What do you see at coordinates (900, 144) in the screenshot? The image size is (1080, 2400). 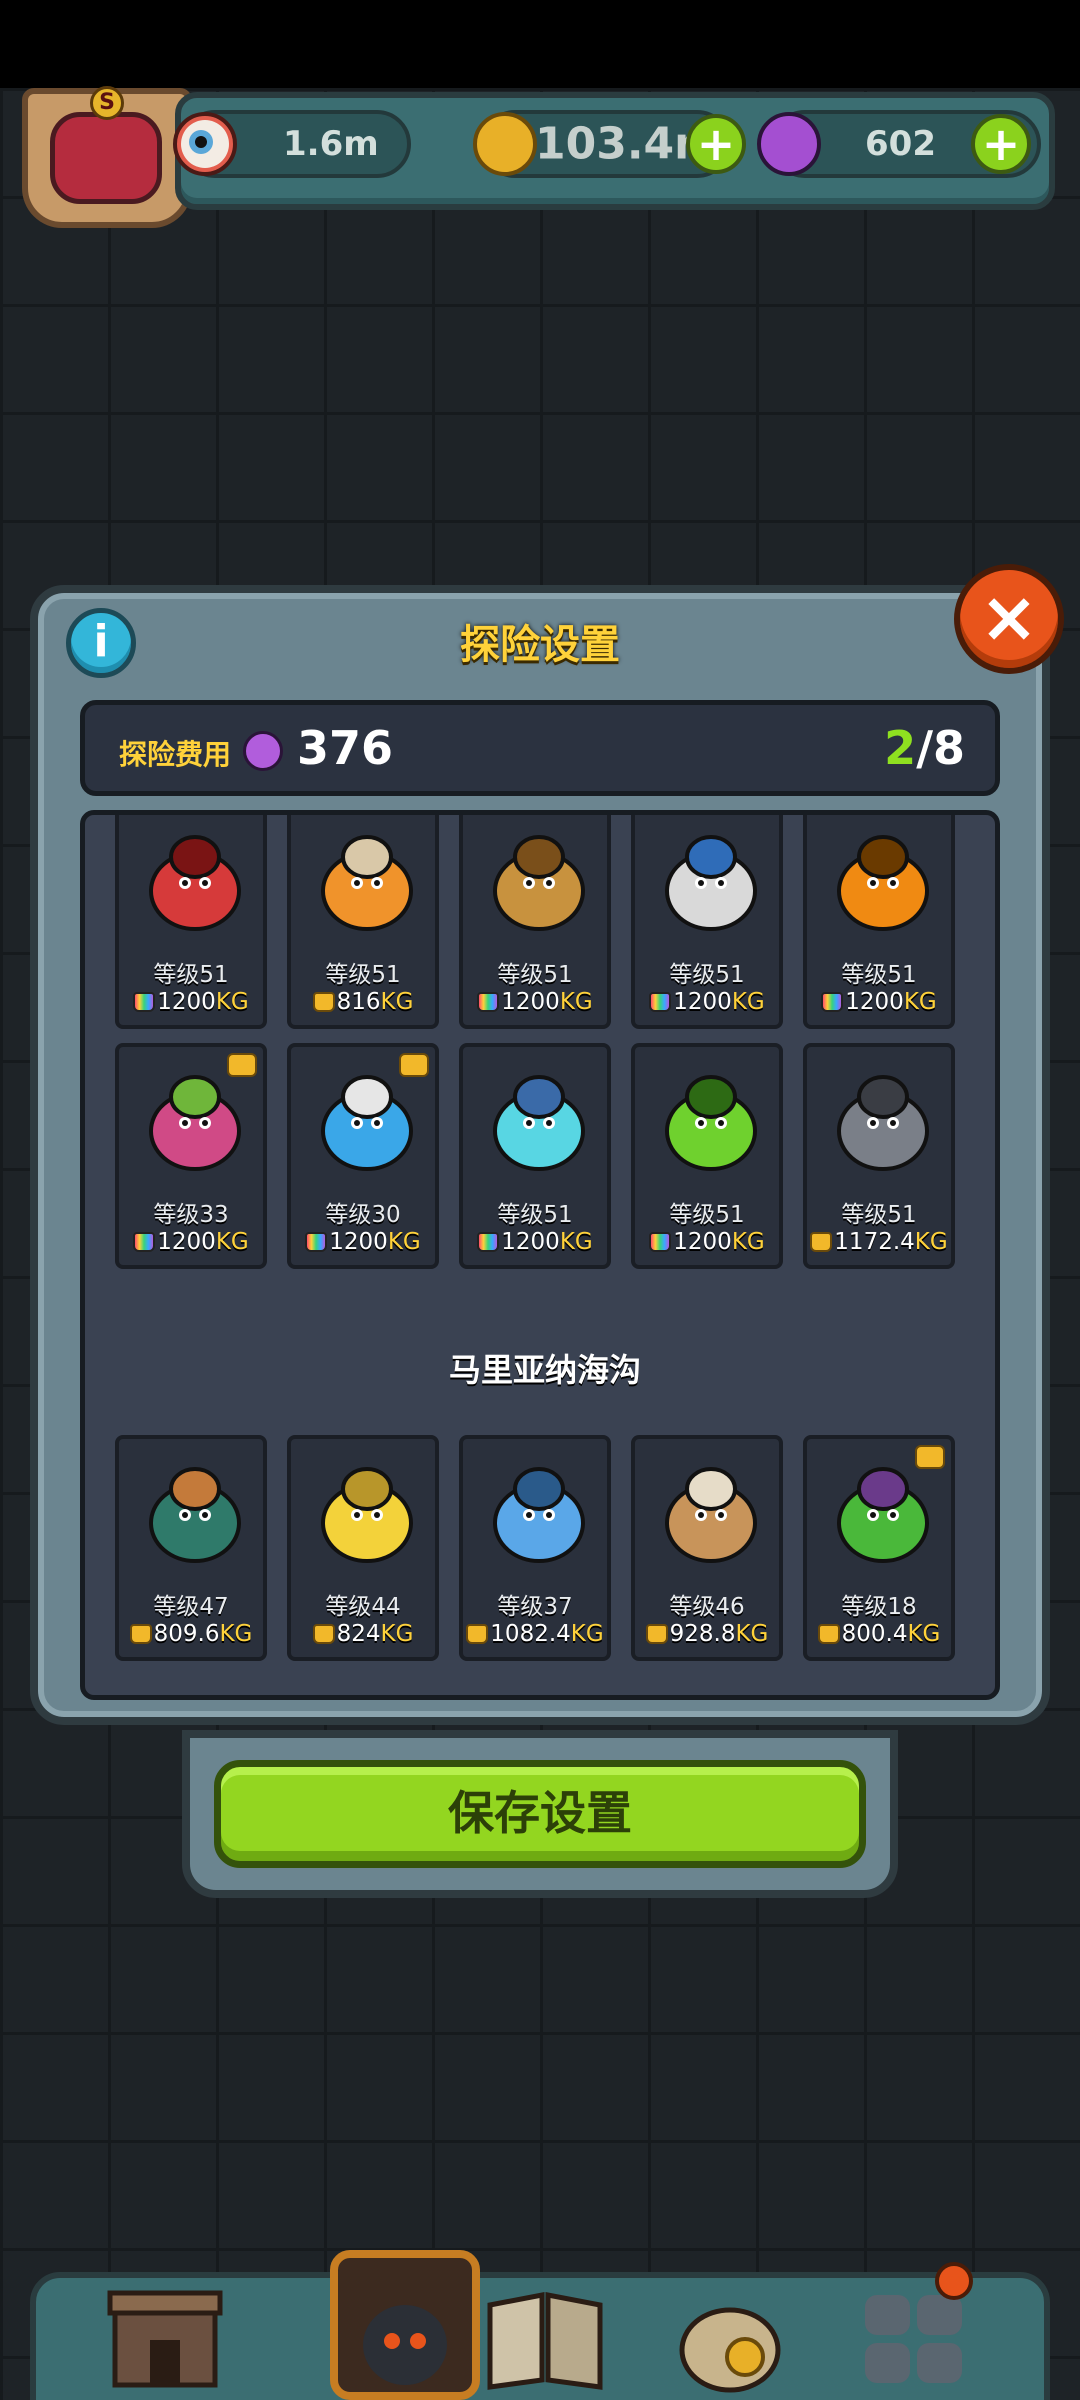 I see `potion-resource-value: 602` at bounding box center [900, 144].